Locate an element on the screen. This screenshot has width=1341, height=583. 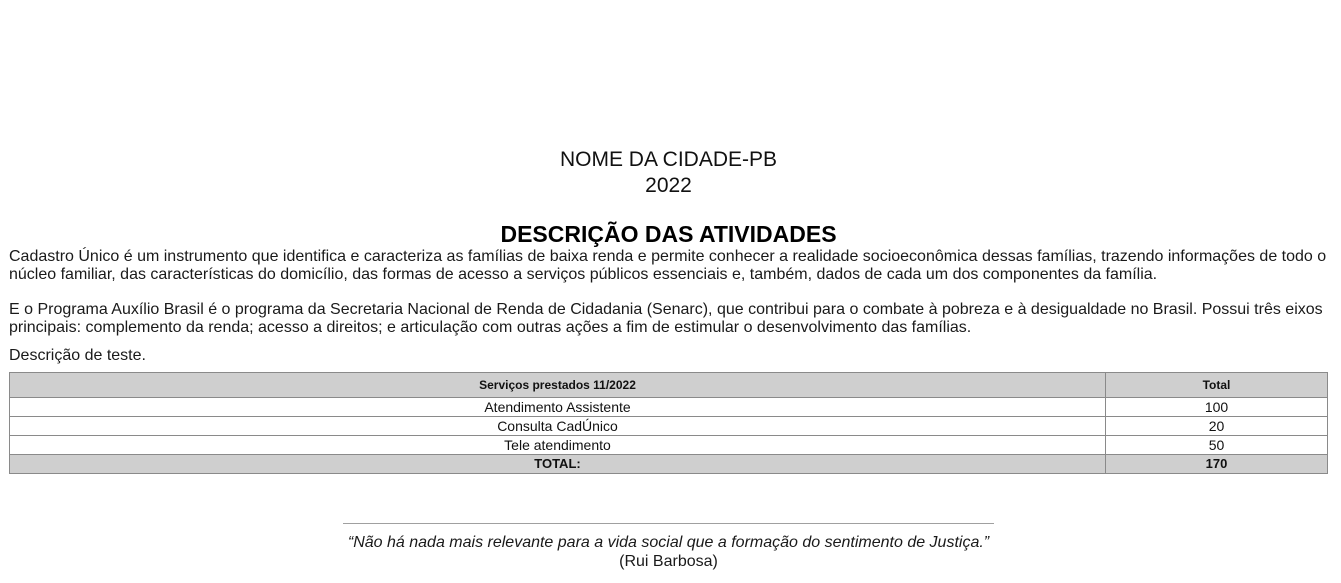
table-row: Atendimento Assistente 100 is located at coordinates (668, 407).